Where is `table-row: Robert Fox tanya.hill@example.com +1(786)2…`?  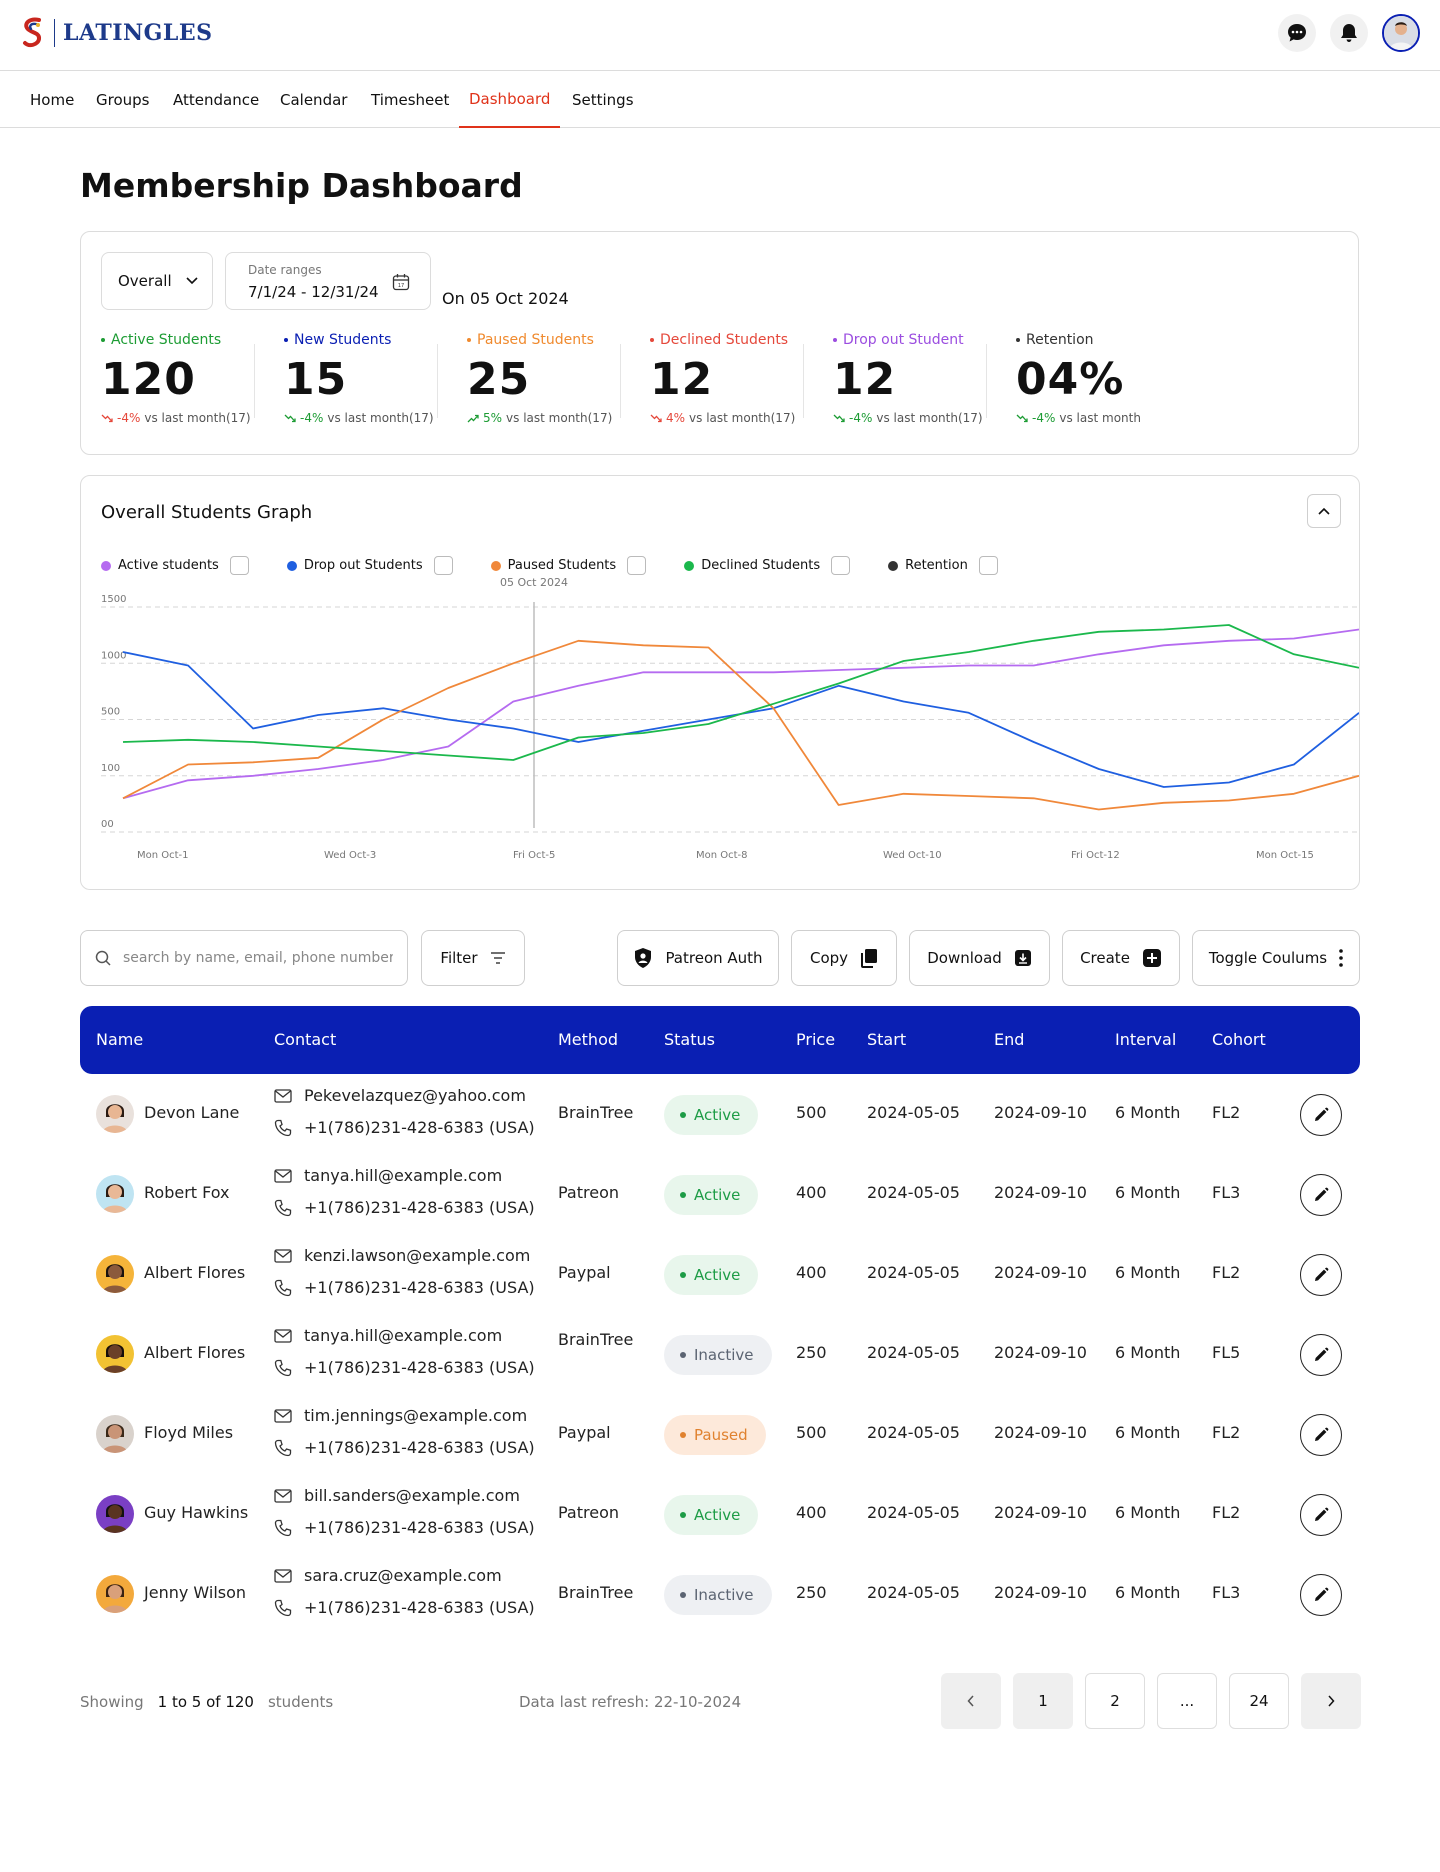
table-row: Robert Fox tanya.hill@example.com +1(786)2… is located at coordinates (720, 1194).